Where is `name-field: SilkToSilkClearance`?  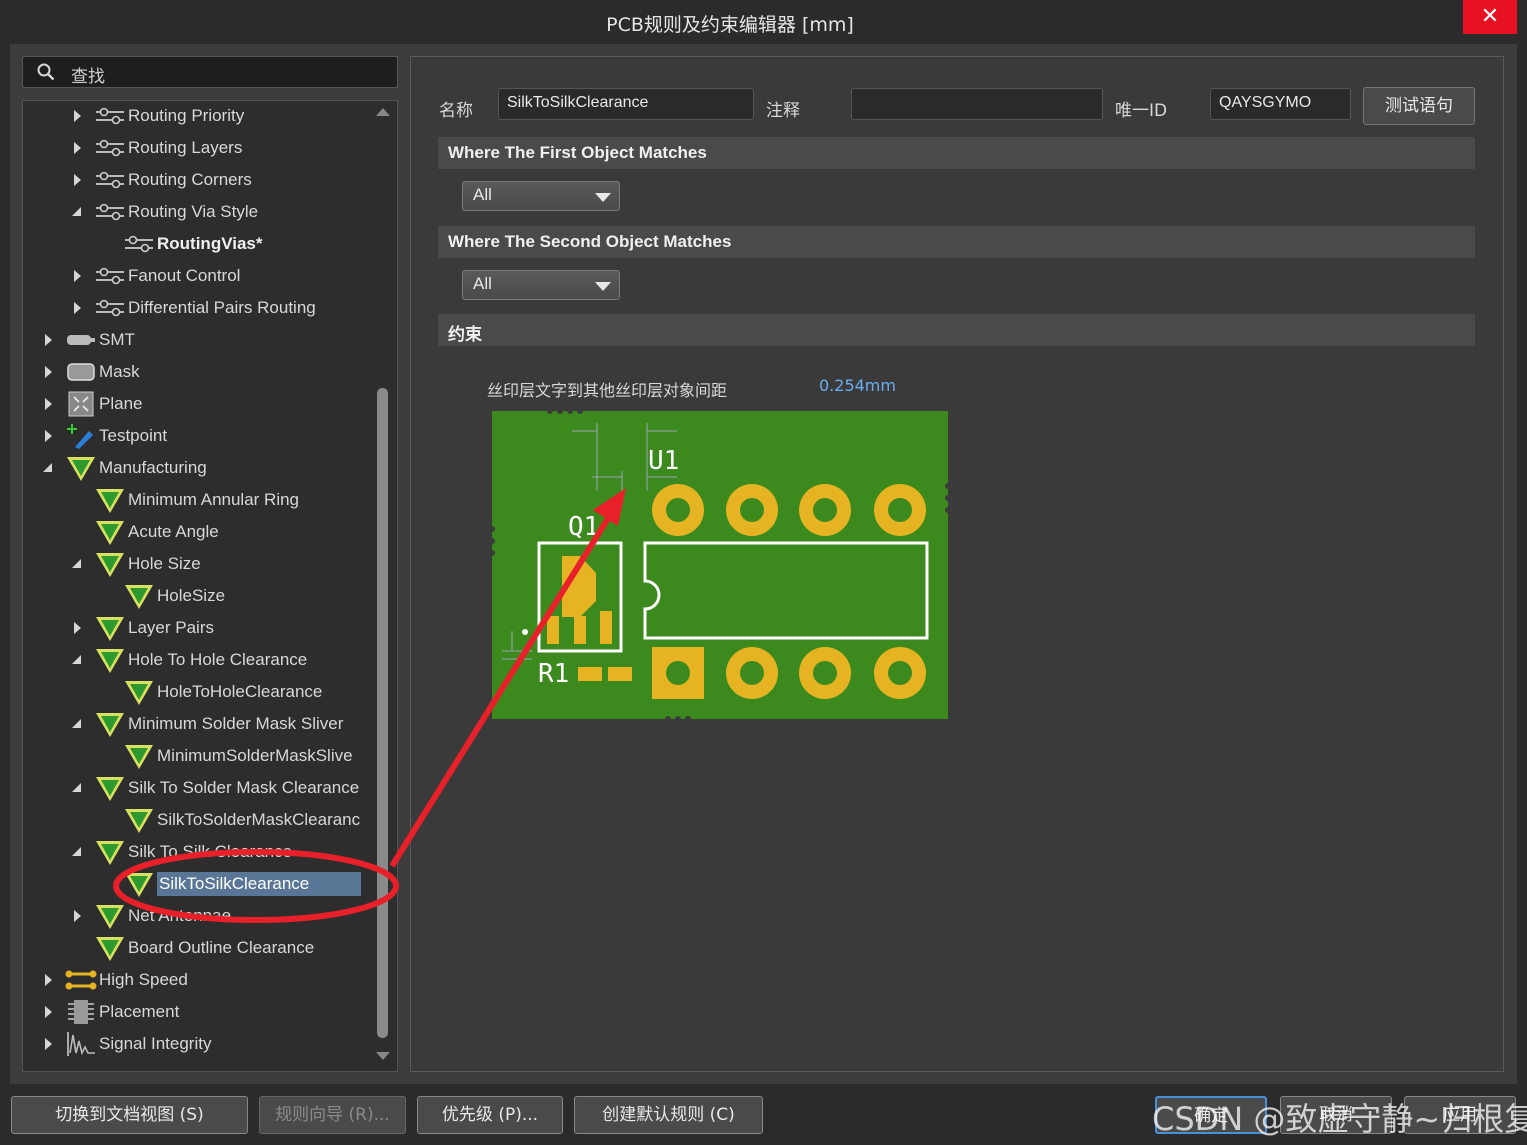
name-field: SilkToSilkClearance is located at coordinates (626, 104).